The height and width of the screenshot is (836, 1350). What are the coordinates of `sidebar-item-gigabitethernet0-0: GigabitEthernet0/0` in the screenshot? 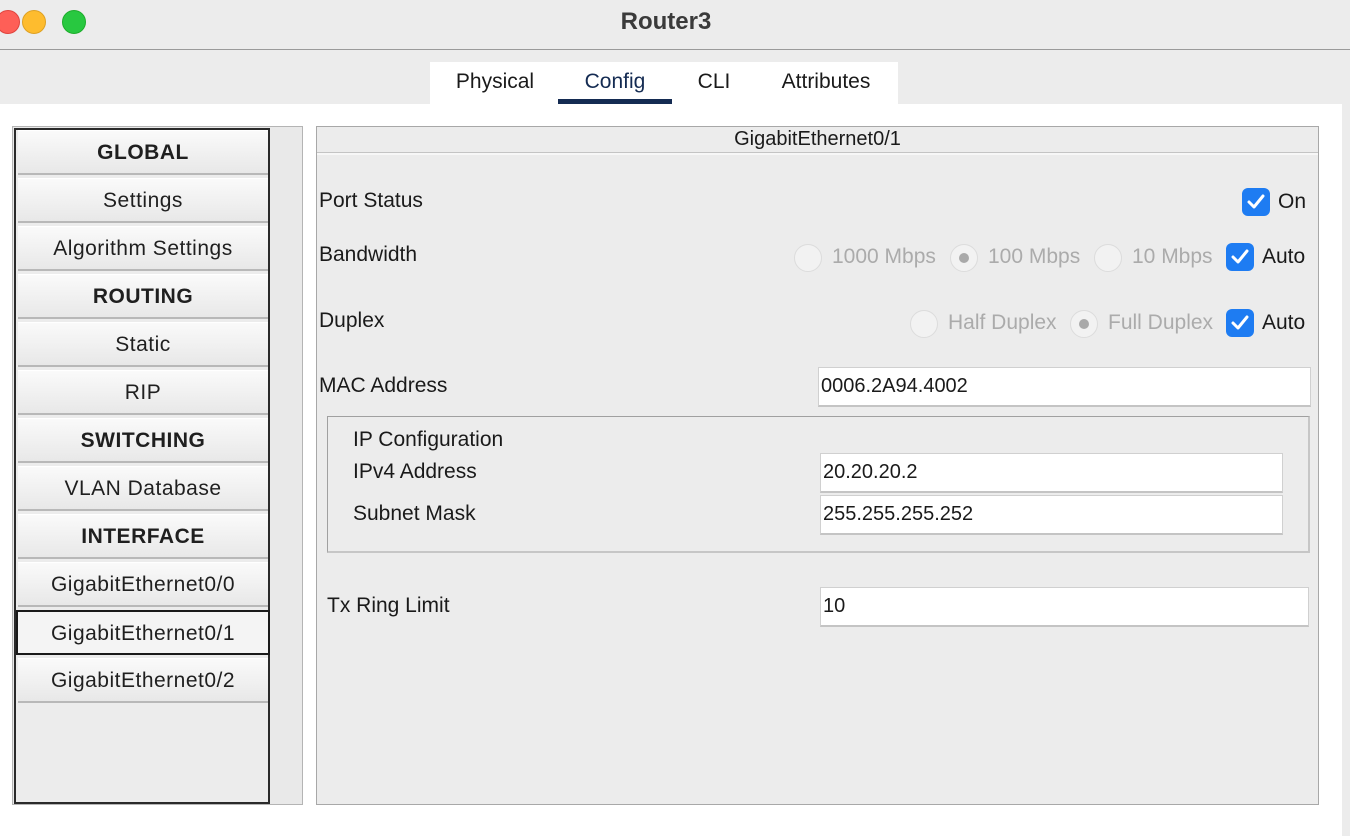 It's located at (143, 584).